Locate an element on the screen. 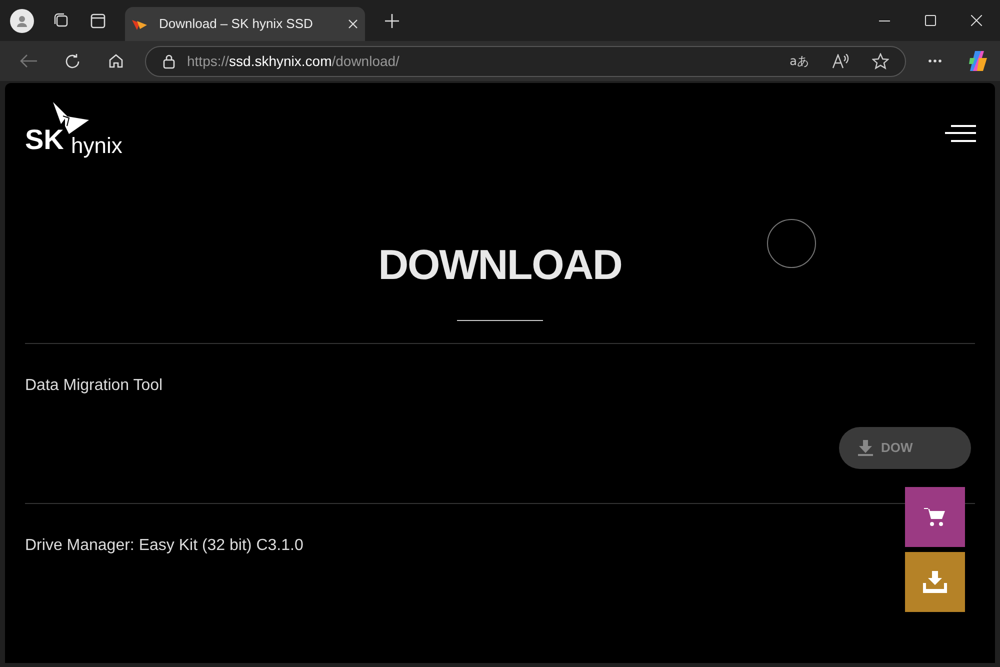  more-icon is located at coordinates (935, 61).